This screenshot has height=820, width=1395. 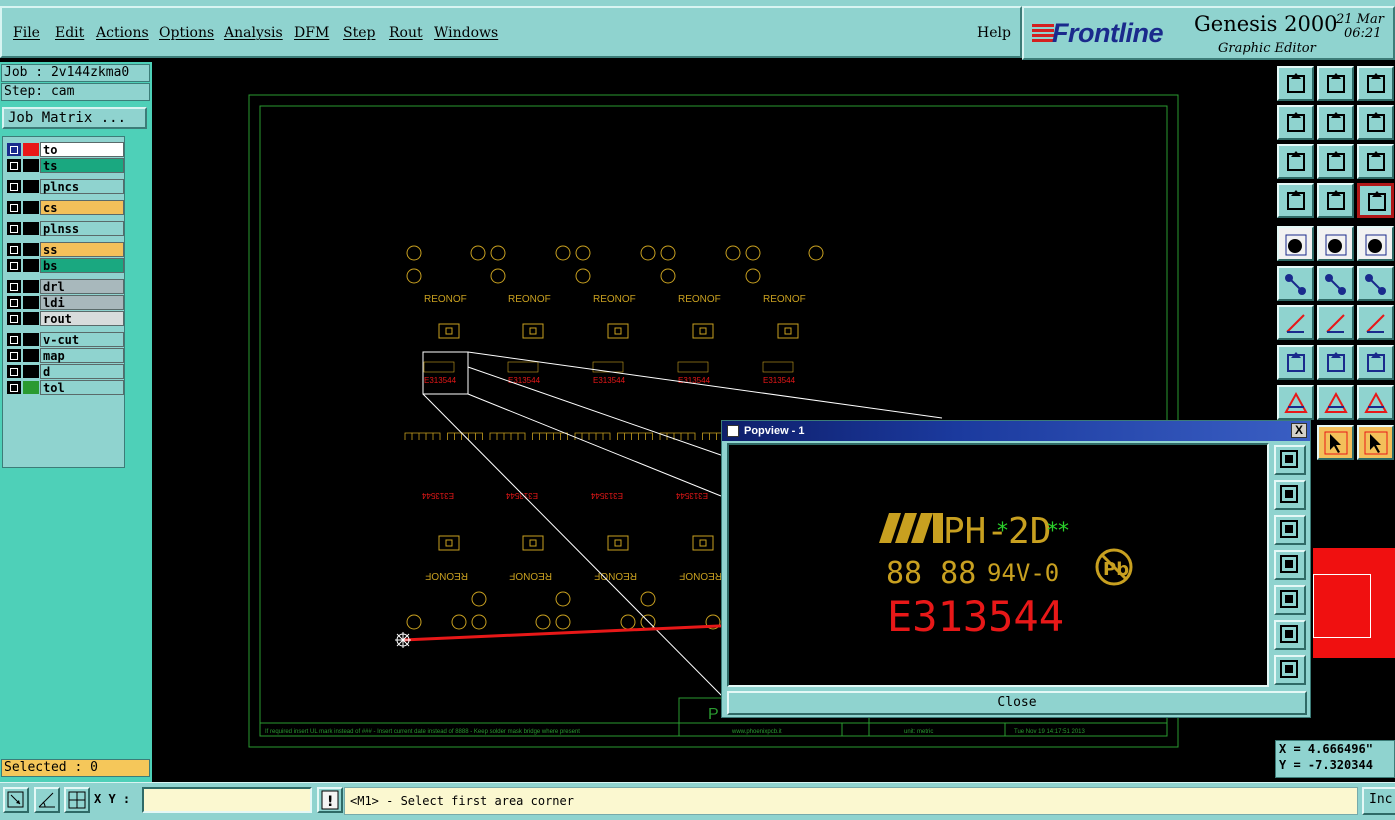 What do you see at coordinates (1016, 431) in the screenshot?
I see `popview-titlebar: Popview - 1 X` at bounding box center [1016, 431].